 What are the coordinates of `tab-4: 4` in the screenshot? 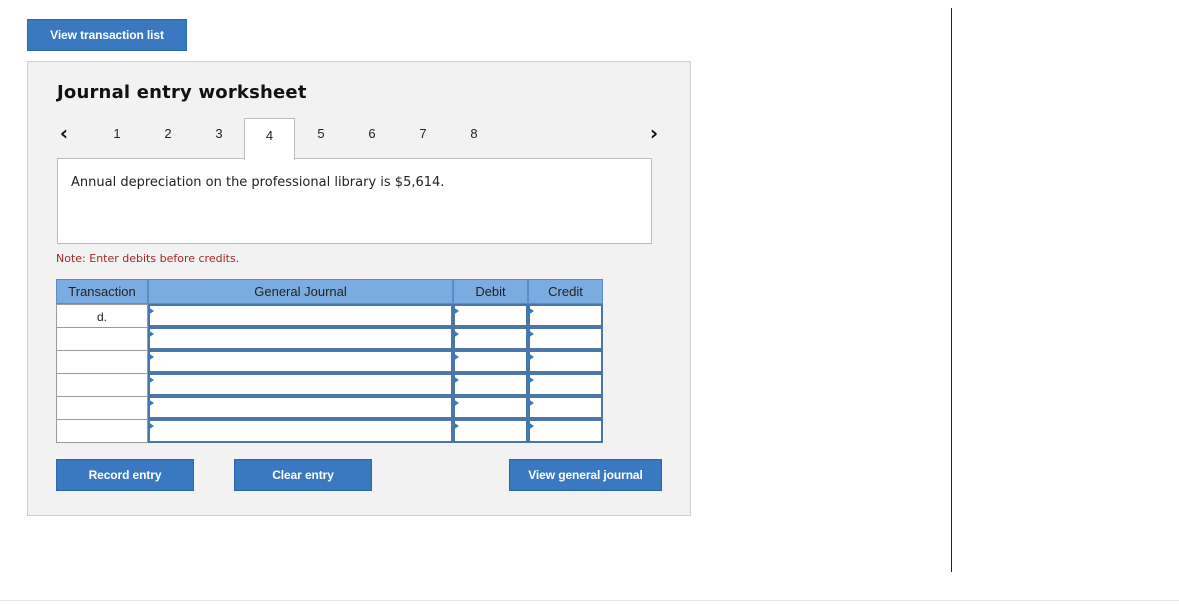 It's located at (269, 139).